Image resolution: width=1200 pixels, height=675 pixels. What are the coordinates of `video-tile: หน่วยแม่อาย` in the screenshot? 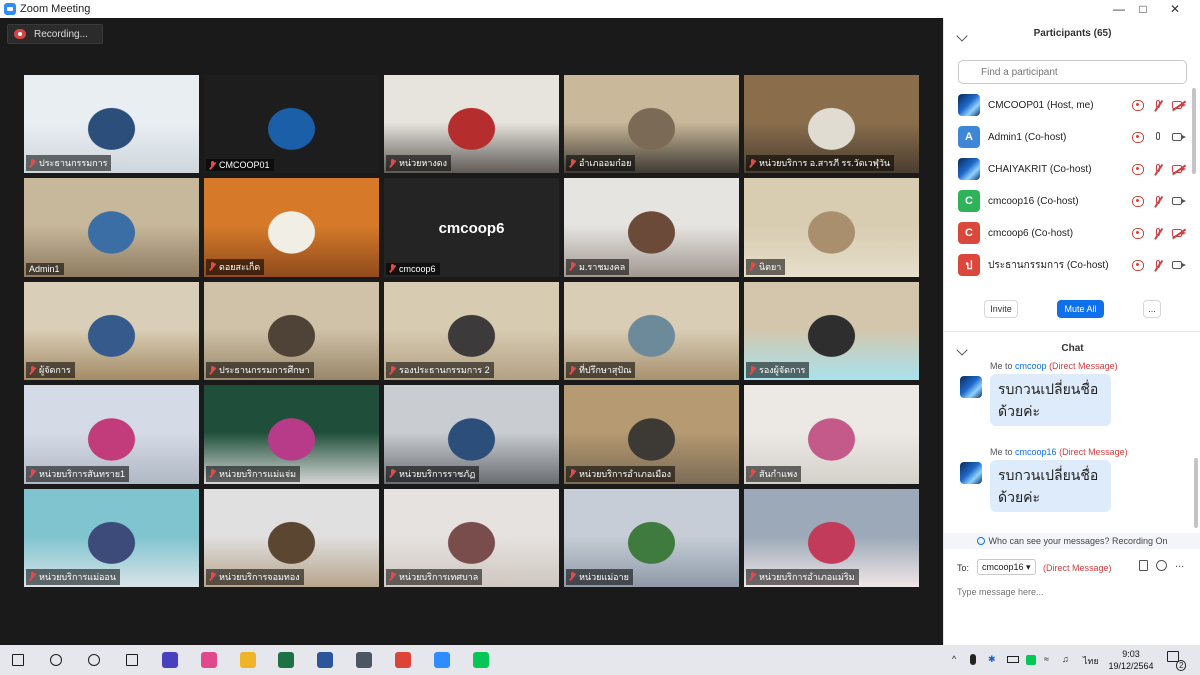 It's located at (651, 537).